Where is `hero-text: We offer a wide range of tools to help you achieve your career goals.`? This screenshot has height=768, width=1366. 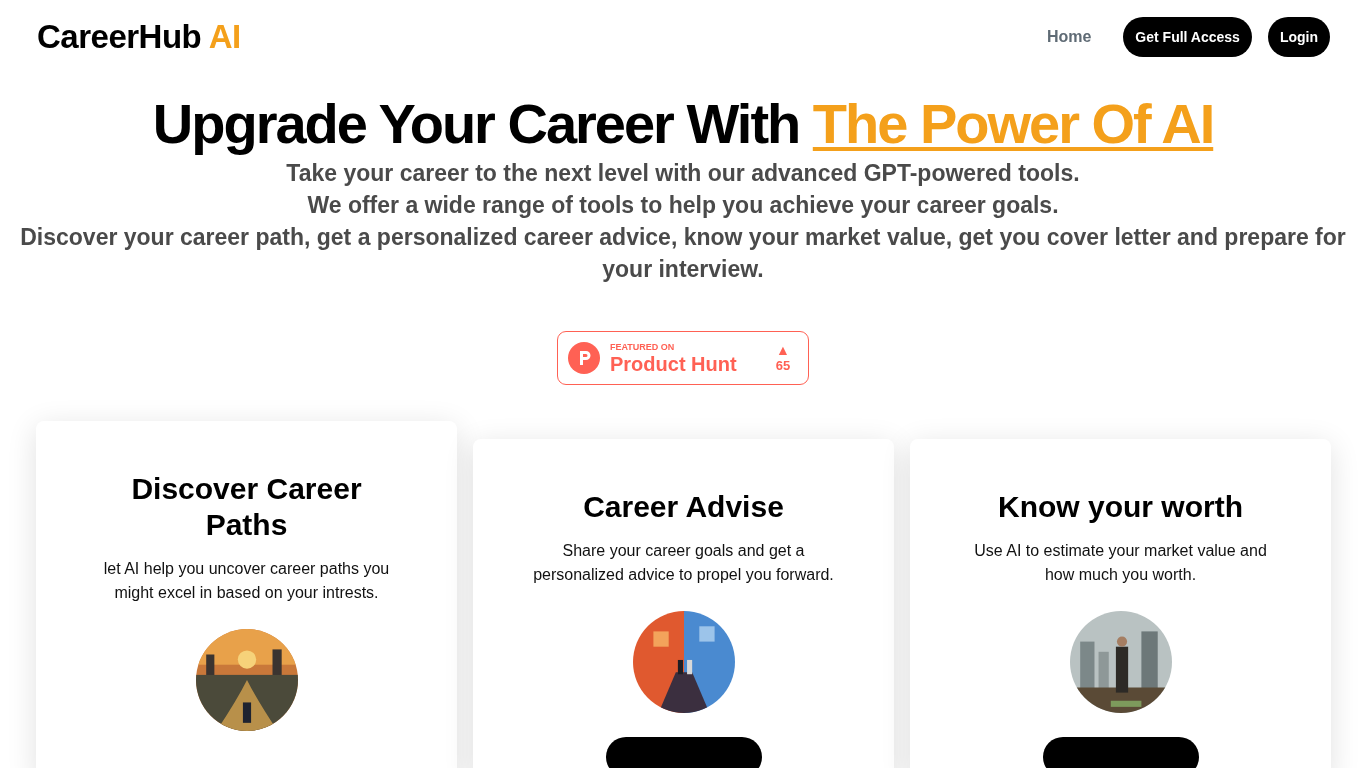 hero-text: We offer a wide range of tools to help you achieve your career goals. is located at coordinates (683, 206).